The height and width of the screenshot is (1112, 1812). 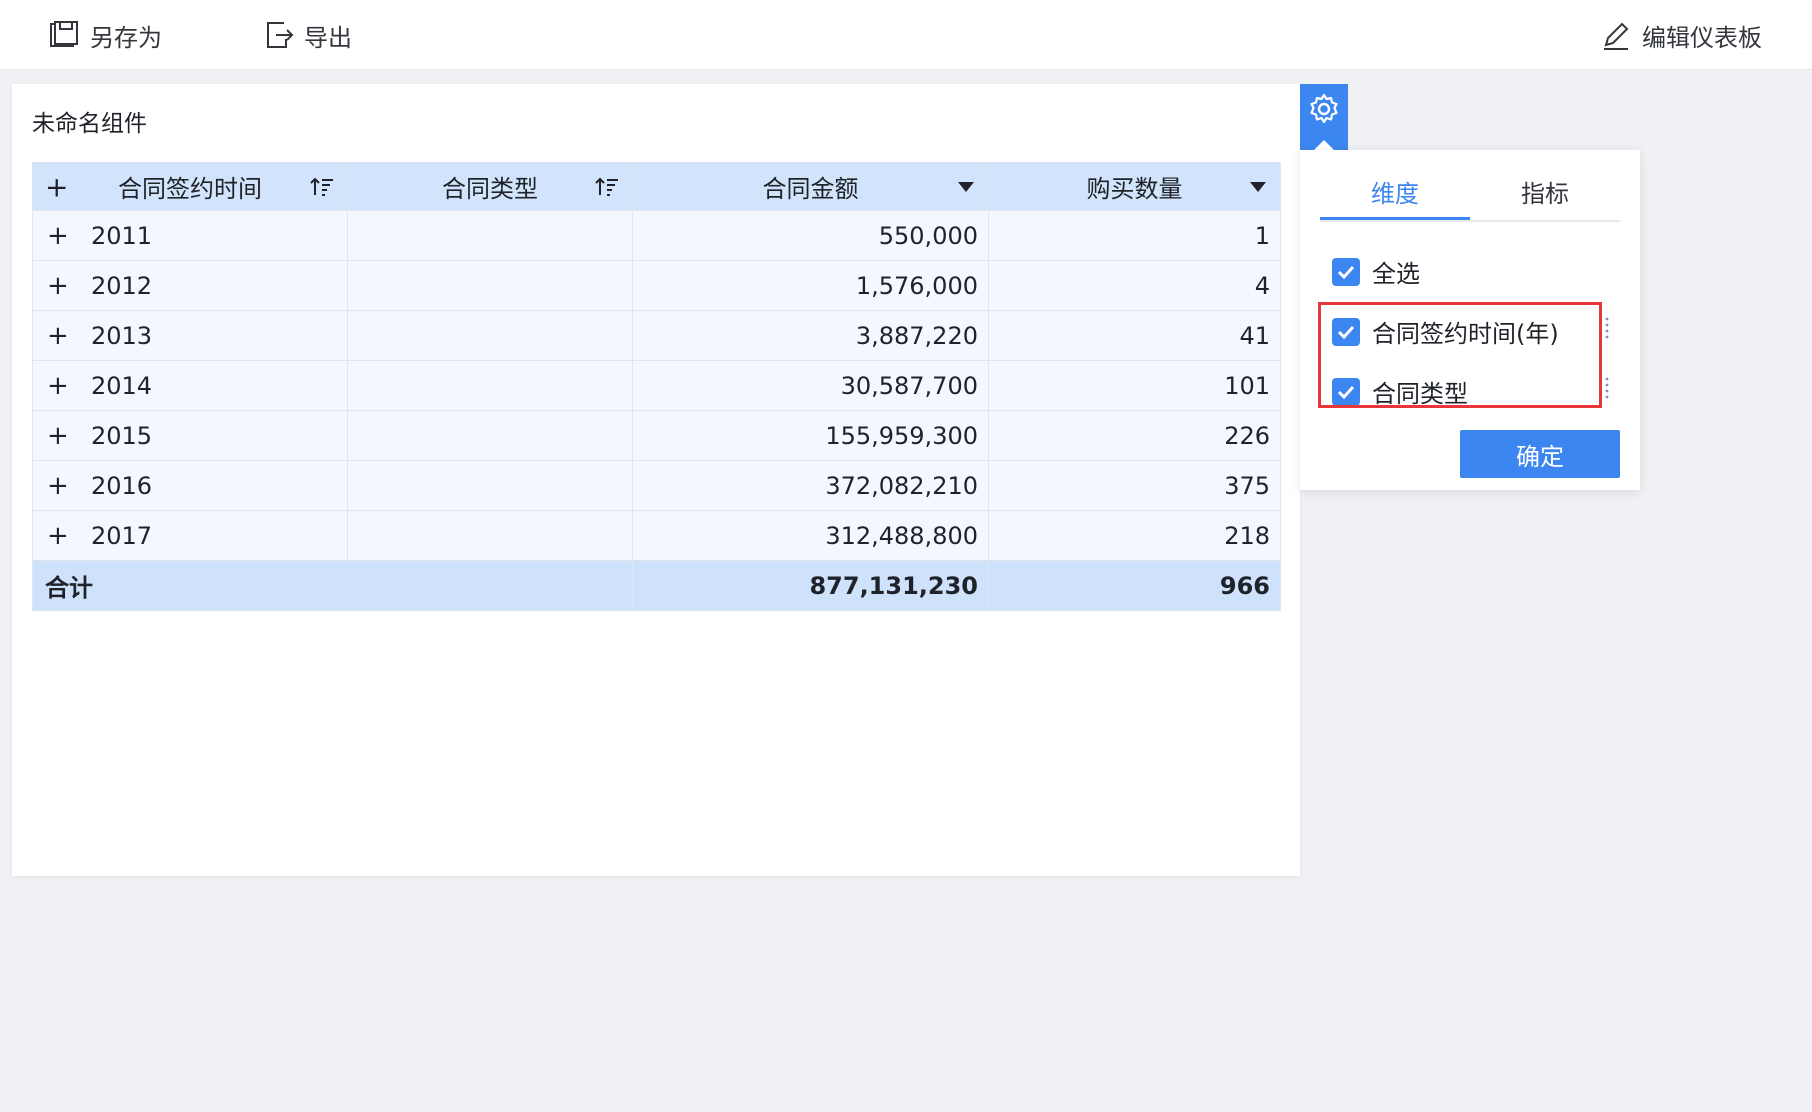 What do you see at coordinates (1134, 235) in the screenshot?
I see `quantity-cell: 1` at bounding box center [1134, 235].